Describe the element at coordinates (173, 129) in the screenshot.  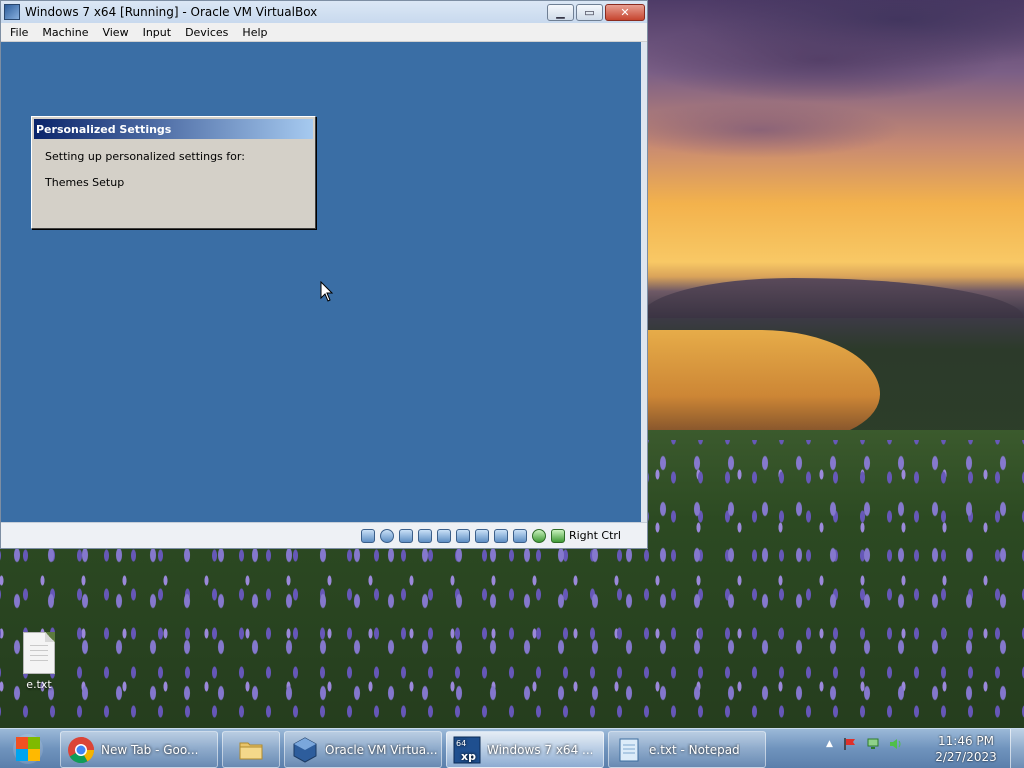
I see `dialog-title: Personalized Settings` at that location.